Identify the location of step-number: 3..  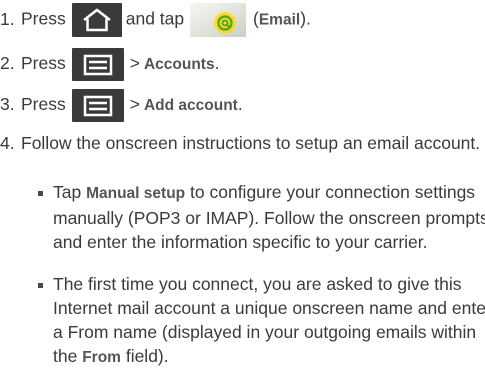
(7, 104).